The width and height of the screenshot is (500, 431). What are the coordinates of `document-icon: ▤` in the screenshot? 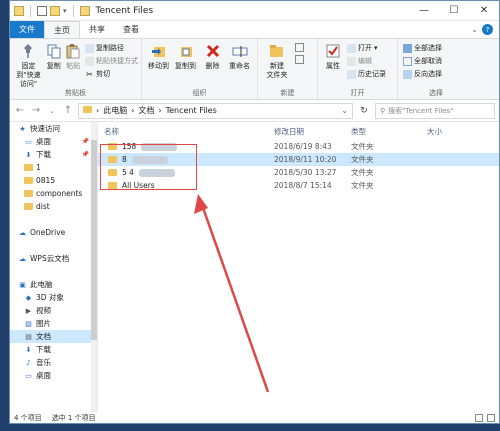 It's located at (28, 336).